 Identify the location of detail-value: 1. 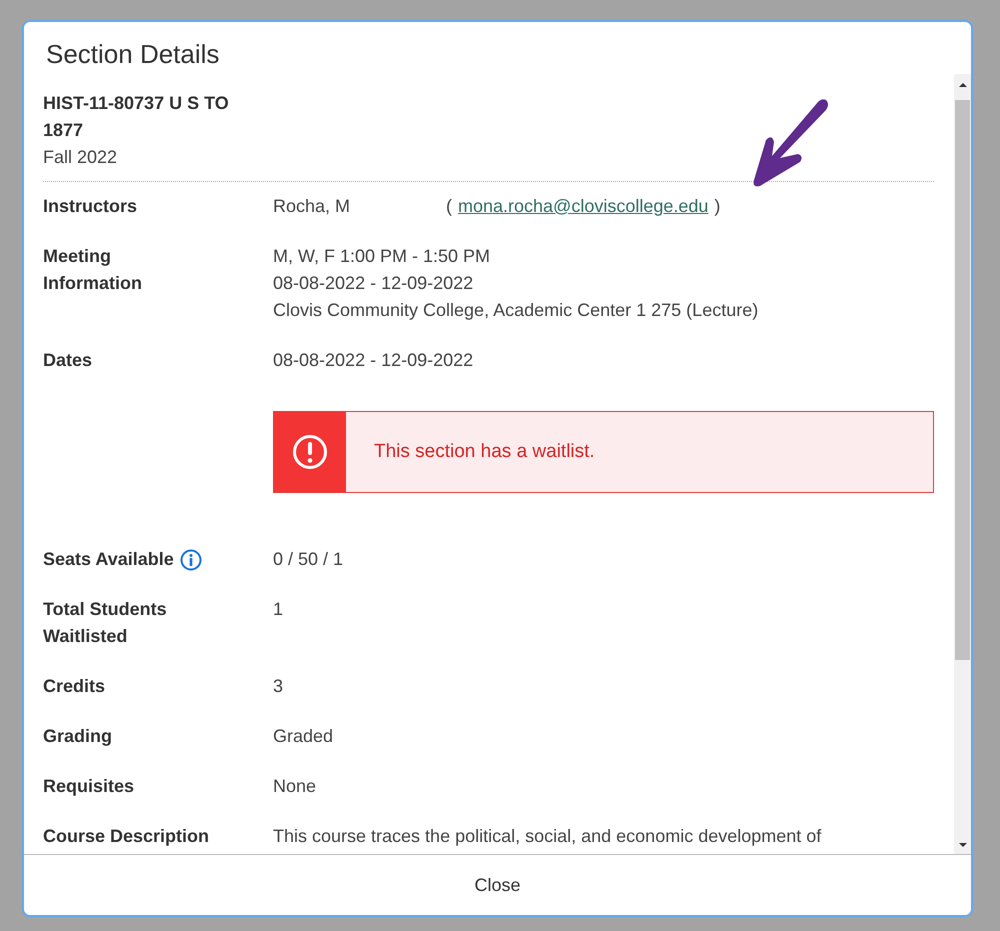
(278, 609).